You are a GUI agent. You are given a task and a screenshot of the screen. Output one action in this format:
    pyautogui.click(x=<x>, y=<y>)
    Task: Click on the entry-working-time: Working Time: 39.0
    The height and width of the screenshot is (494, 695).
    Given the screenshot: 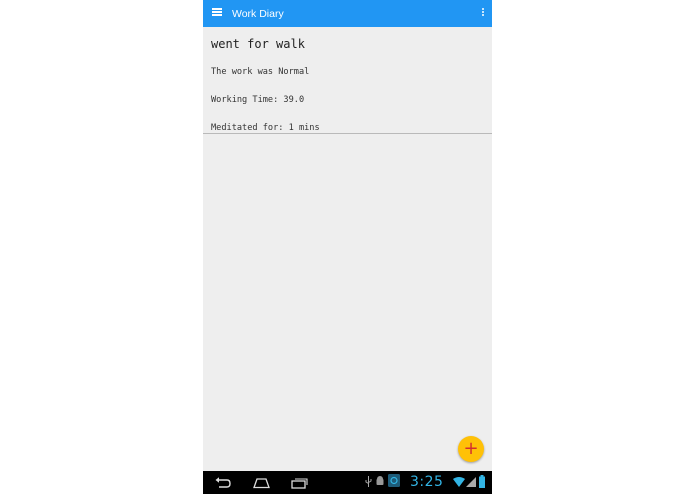 What is the action you would take?
    pyautogui.click(x=258, y=100)
    